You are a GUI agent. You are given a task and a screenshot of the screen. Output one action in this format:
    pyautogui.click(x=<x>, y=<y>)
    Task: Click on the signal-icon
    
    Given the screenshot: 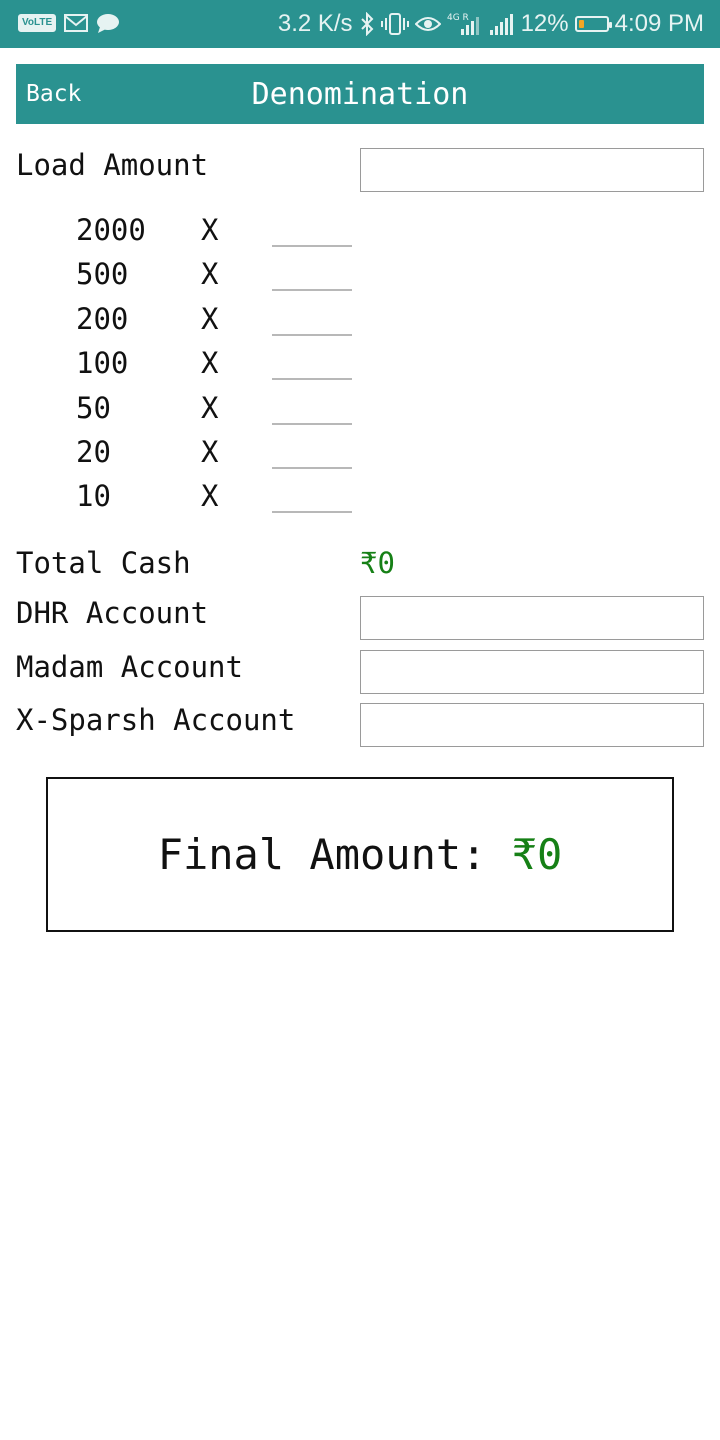 What is the action you would take?
    pyautogui.click(x=502, y=24)
    